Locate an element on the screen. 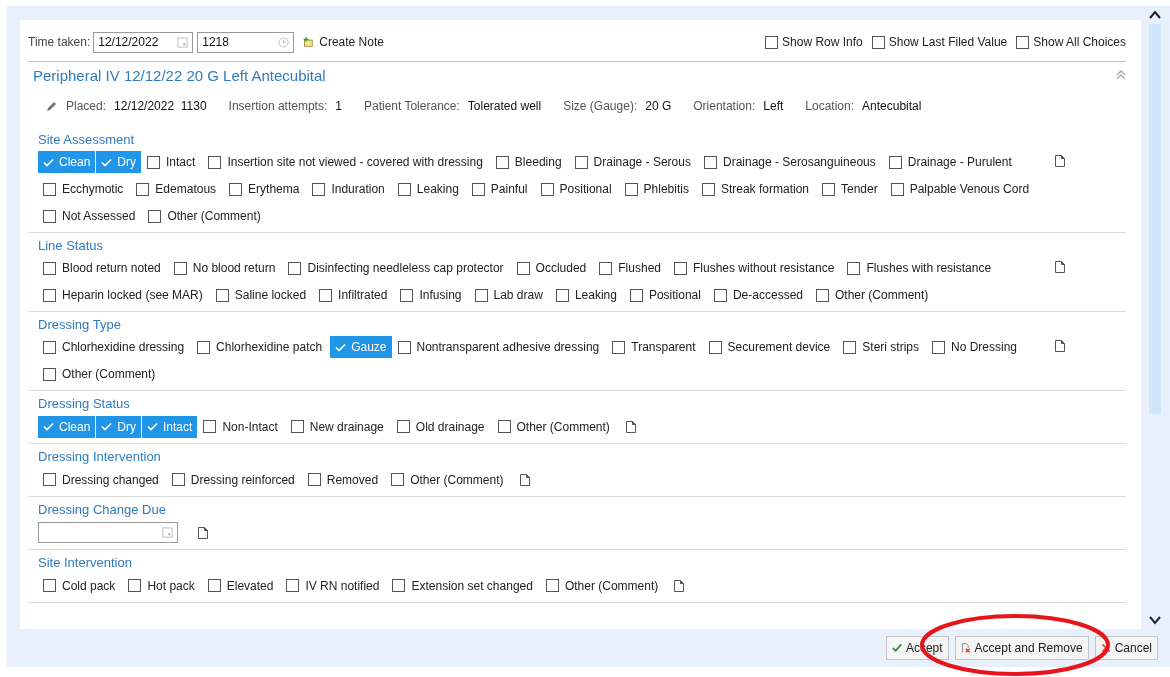 The height and width of the screenshot is (677, 1170). time-field: 1218 is located at coordinates (246, 42).